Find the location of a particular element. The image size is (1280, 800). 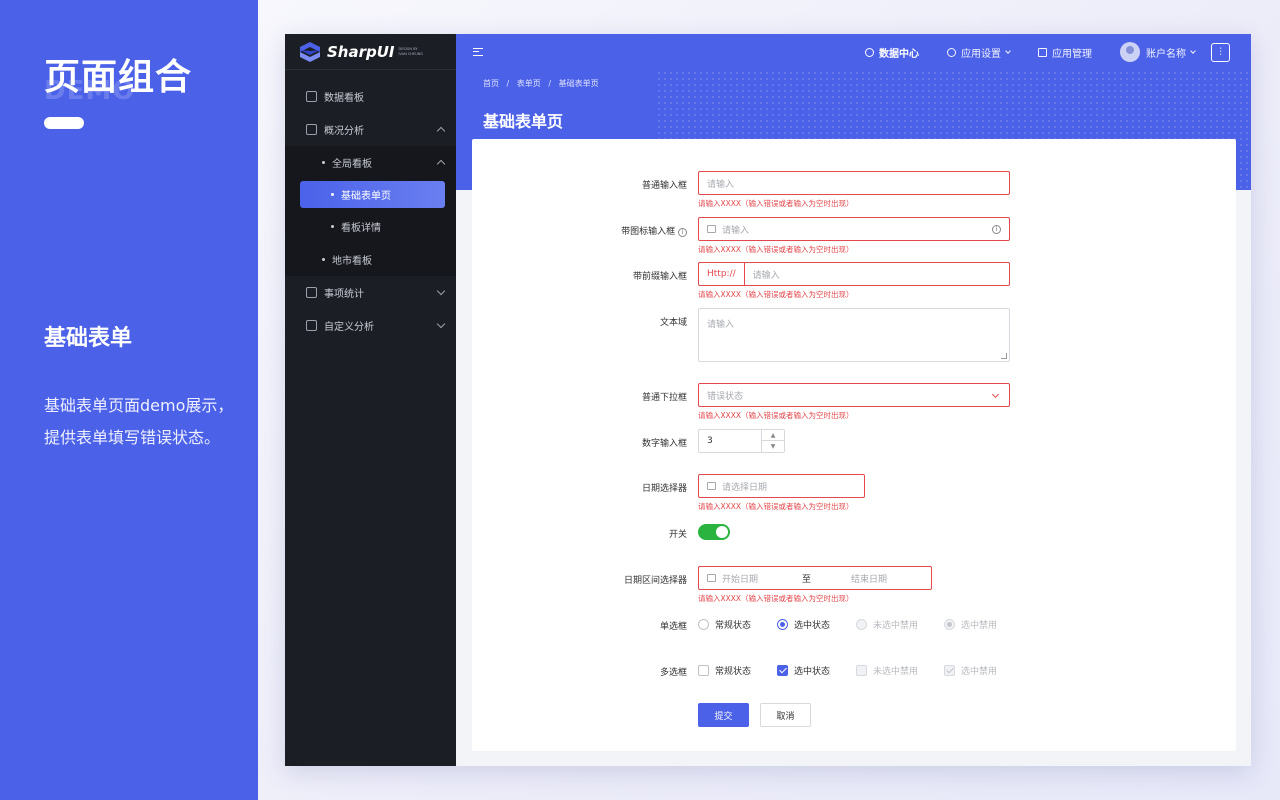

sidebar-item-label: 数据看板 is located at coordinates (344, 98).